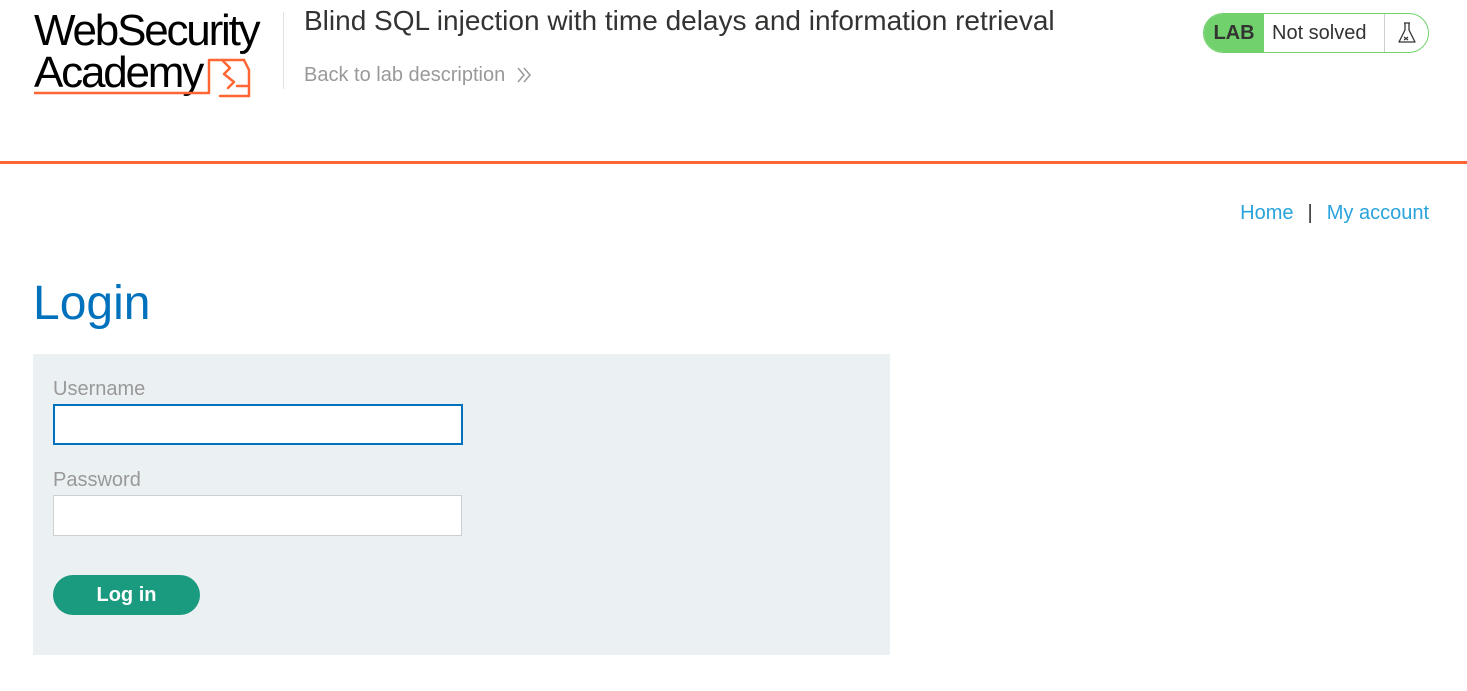 The image size is (1467, 691). What do you see at coordinates (97, 480) in the screenshot?
I see `password-label: Password` at bounding box center [97, 480].